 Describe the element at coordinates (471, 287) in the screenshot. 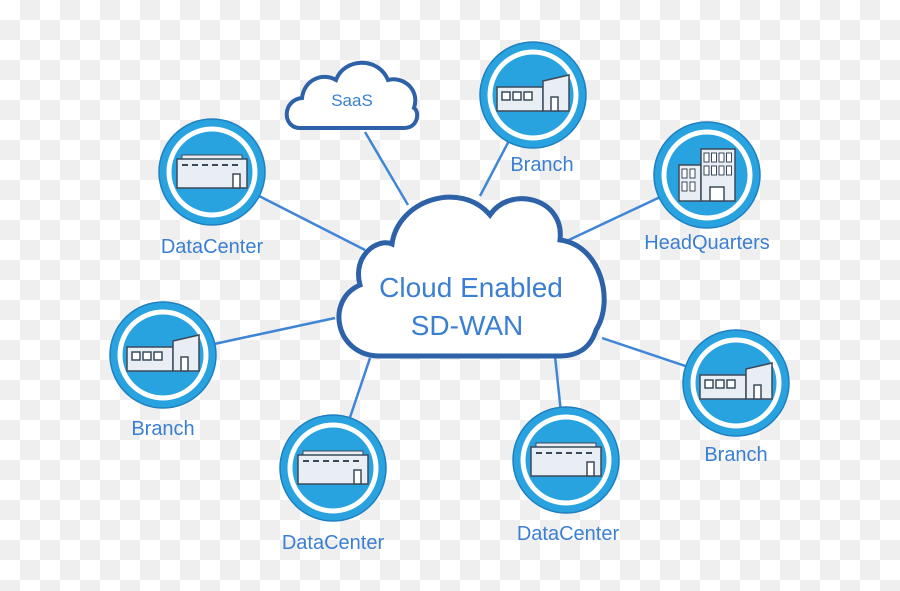

I see `hub-title-line1: Cloud Enabled` at that location.